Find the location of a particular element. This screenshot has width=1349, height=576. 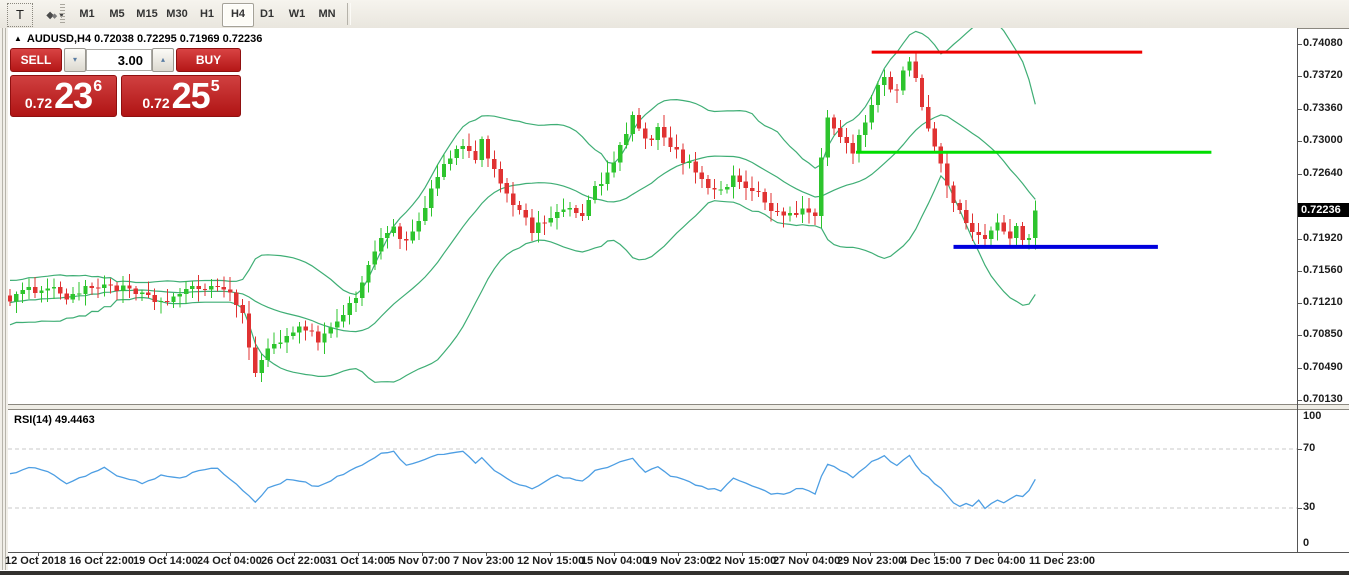

sell-price-sup: 6 is located at coordinates (98, 86).